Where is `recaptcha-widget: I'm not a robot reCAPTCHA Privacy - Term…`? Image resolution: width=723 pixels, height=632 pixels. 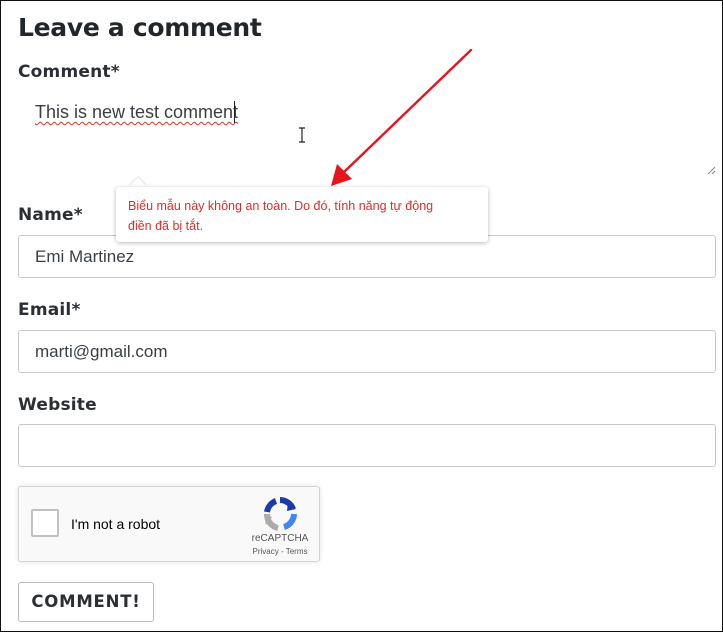
recaptcha-widget: I'm not a robot reCAPTCHA Privacy - Term… is located at coordinates (169, 524).